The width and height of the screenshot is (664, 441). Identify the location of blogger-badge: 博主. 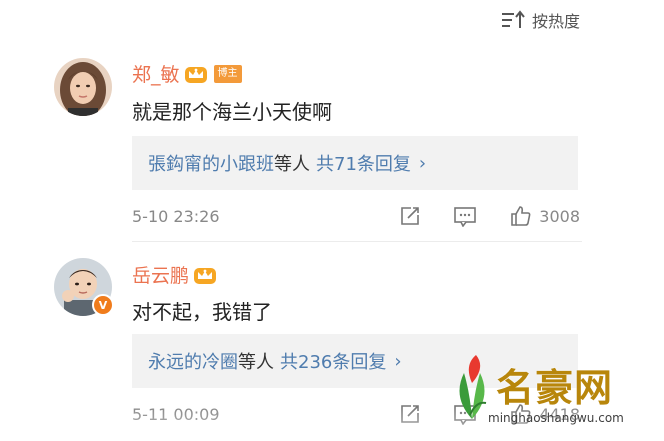
(227, 73).